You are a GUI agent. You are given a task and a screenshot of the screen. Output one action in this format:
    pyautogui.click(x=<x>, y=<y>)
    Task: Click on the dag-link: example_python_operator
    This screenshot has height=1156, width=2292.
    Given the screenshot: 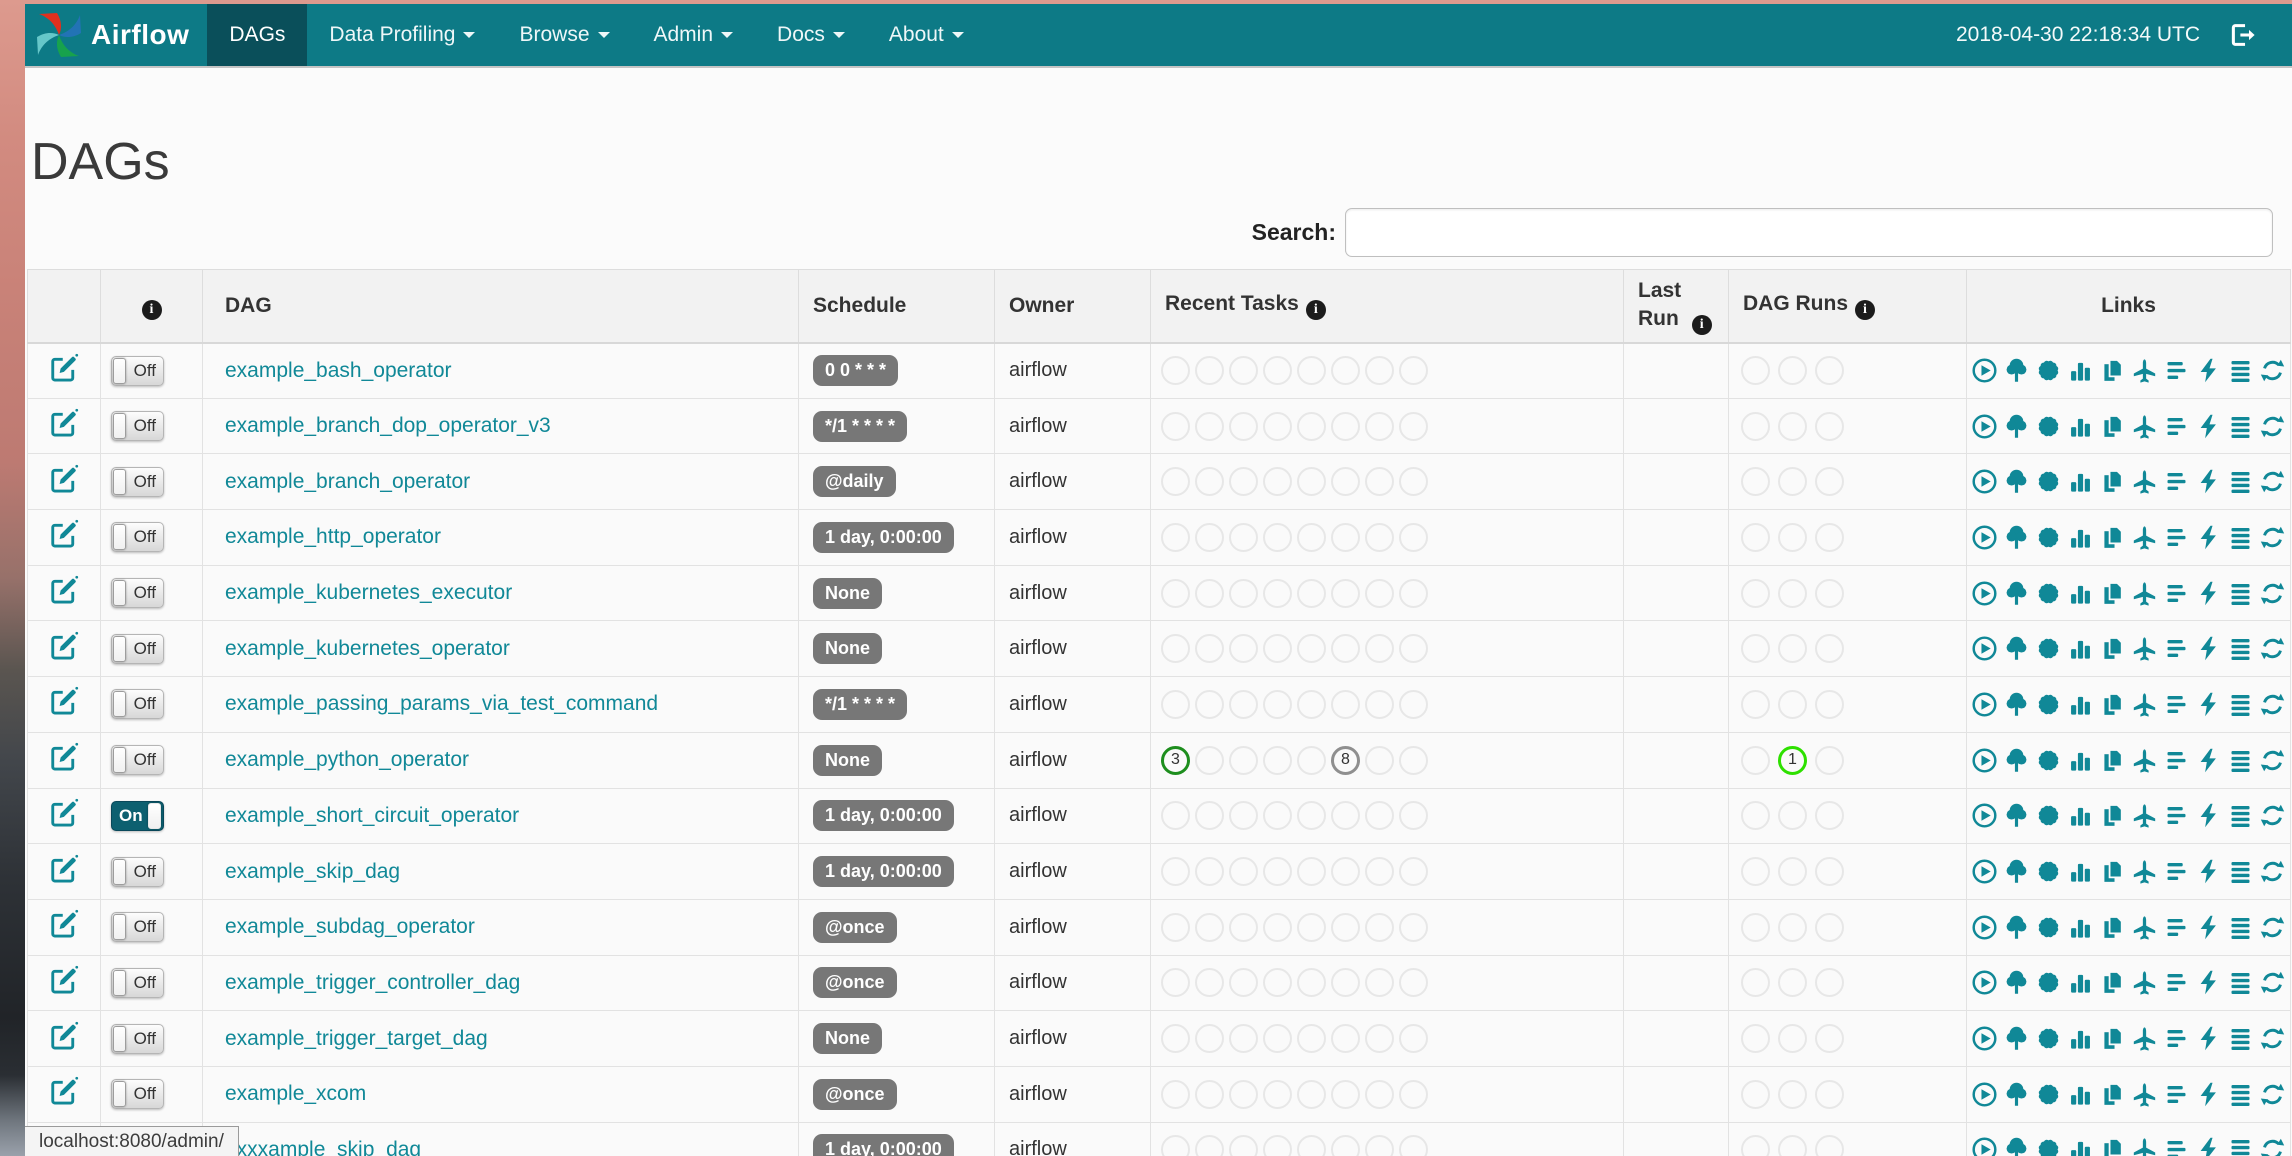 What is the action you would take?
    pyautogui.click(x=347, y=759)
    